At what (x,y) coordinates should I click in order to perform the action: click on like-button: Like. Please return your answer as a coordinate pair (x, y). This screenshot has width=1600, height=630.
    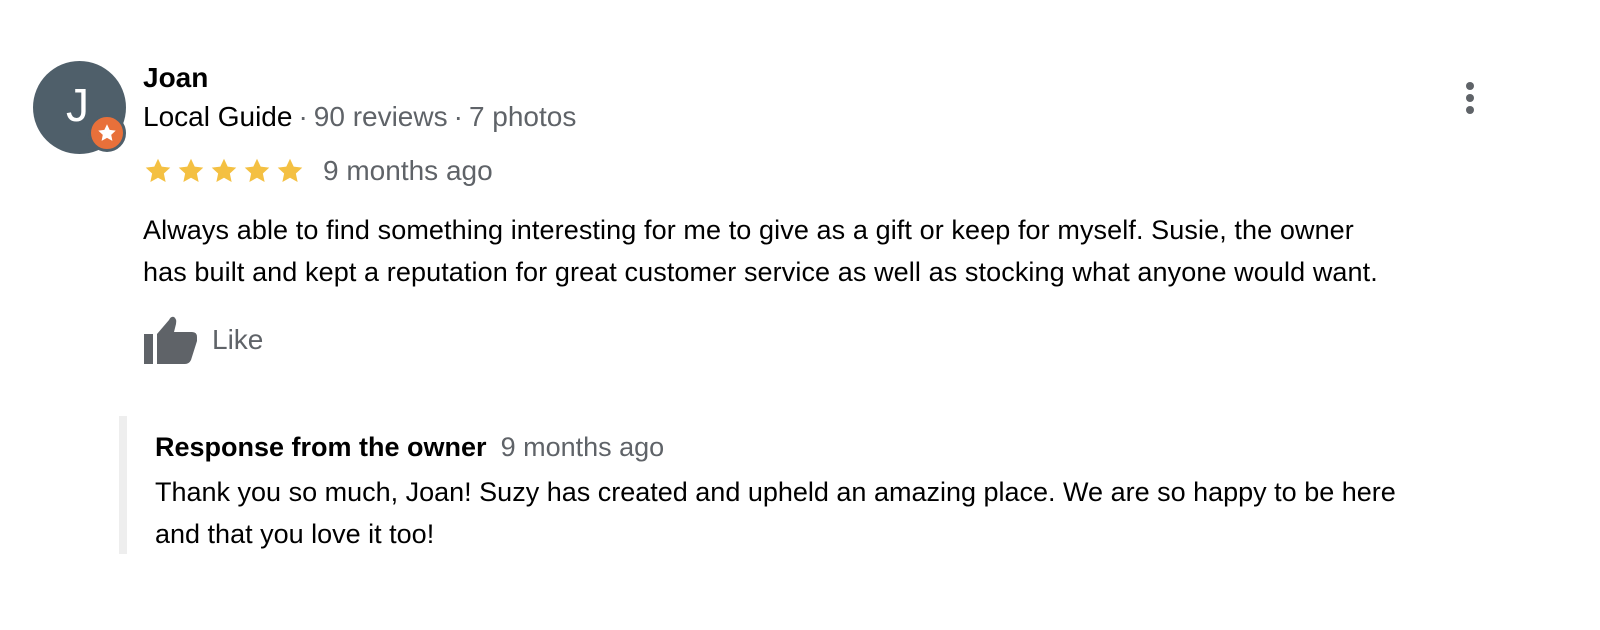
    Looking at the image, I should click on (203, 340).